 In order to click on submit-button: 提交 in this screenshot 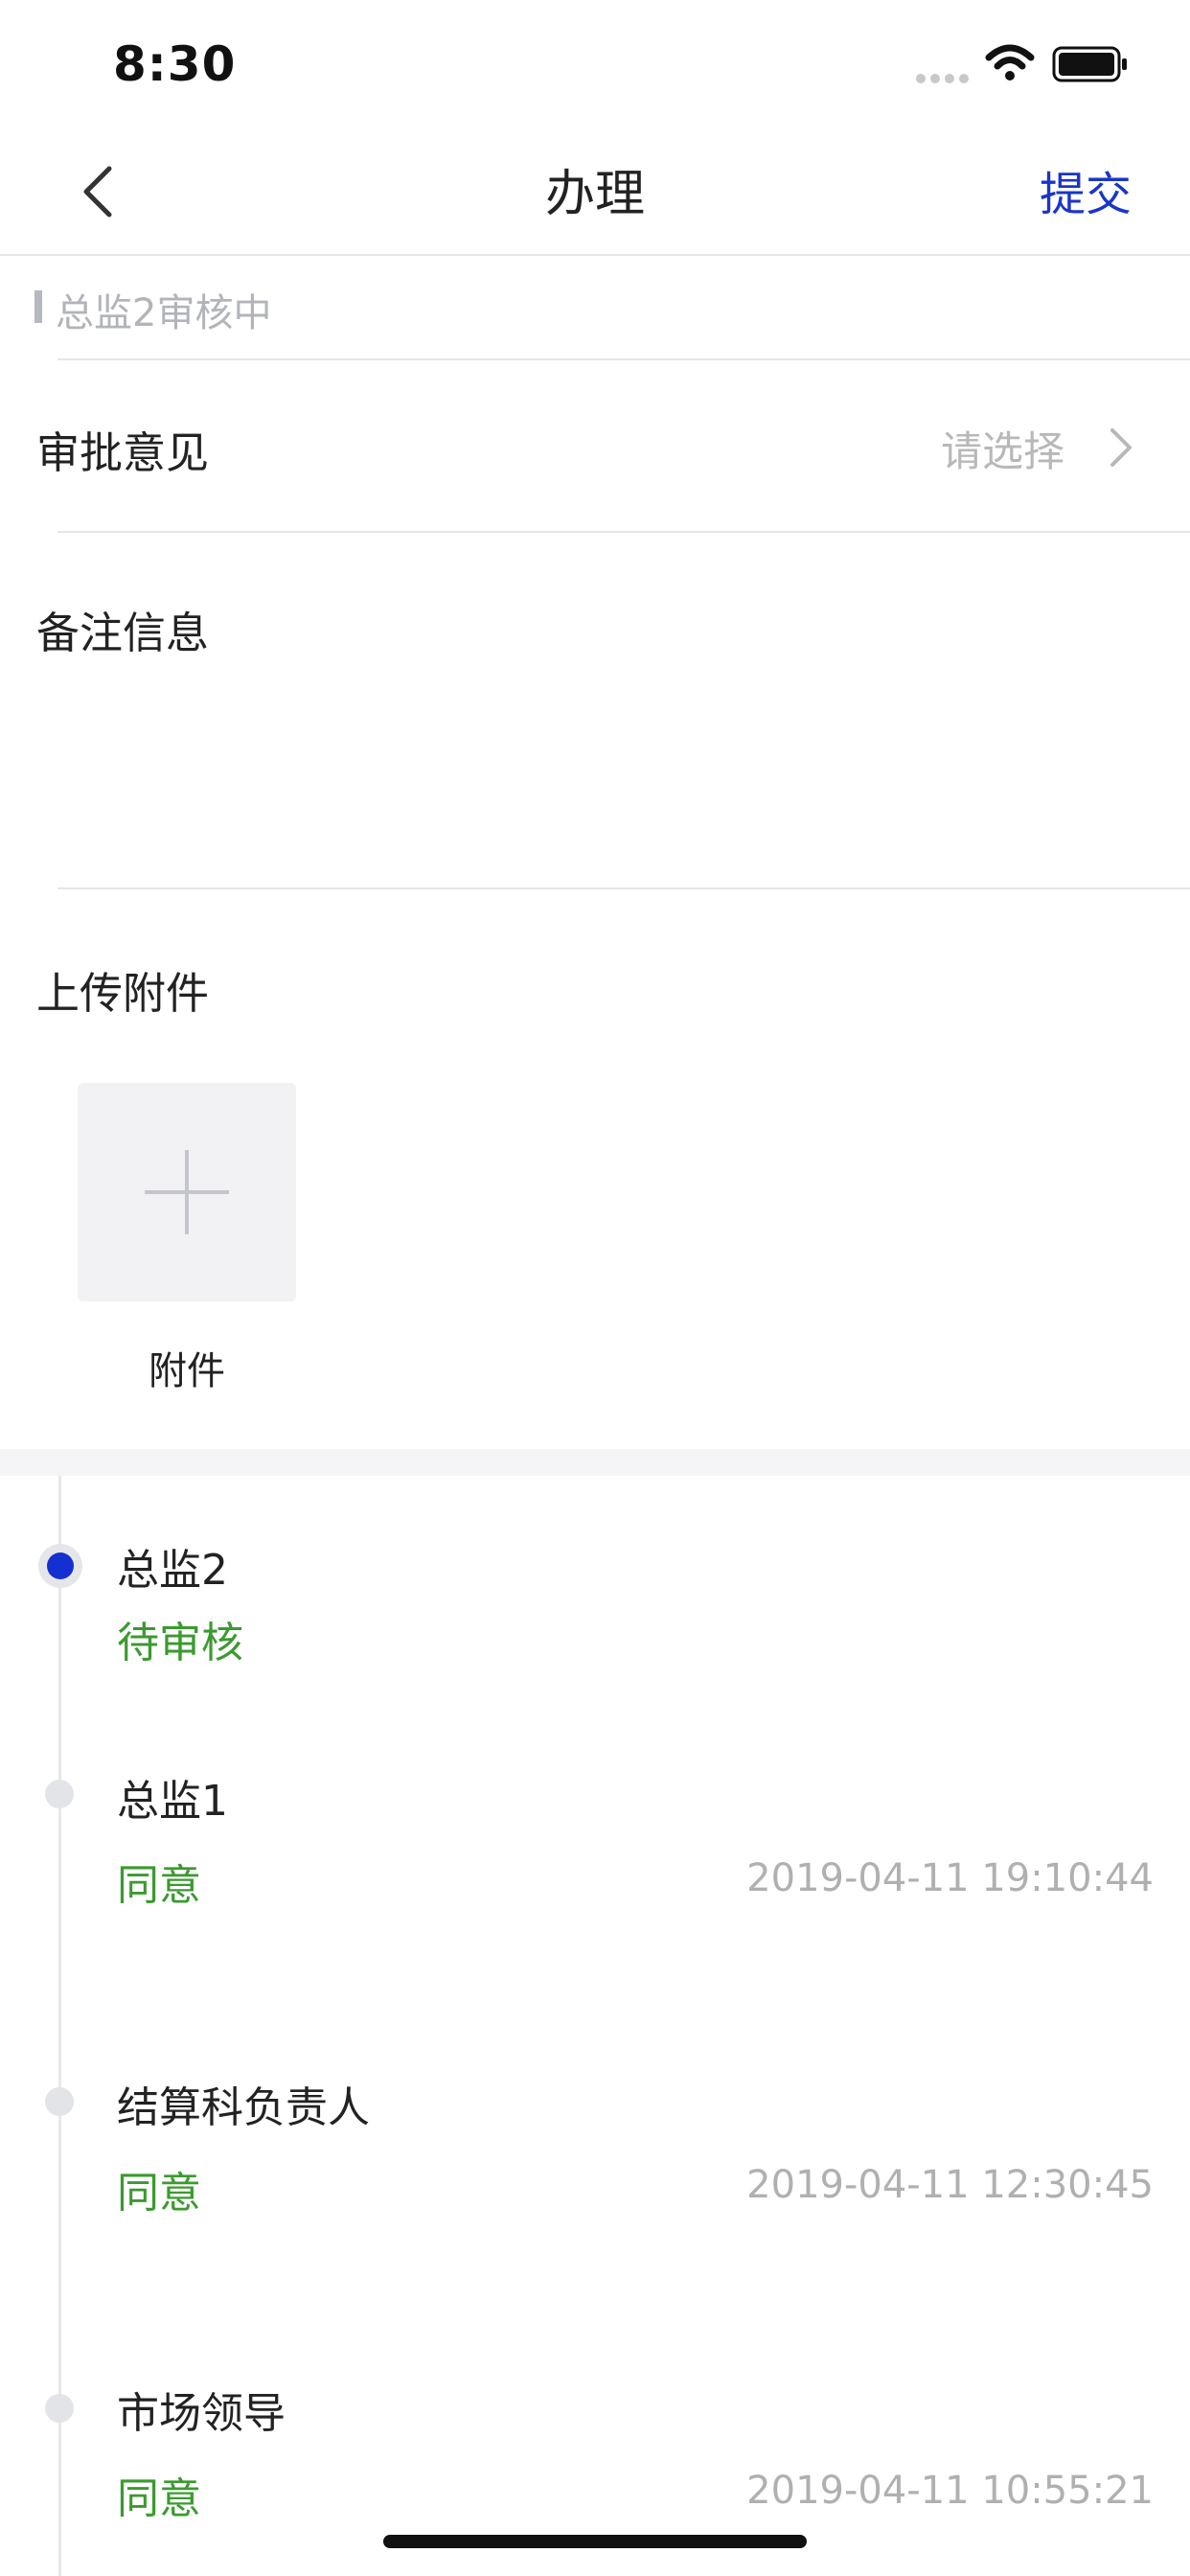, I will do `click(1086, 189)`.